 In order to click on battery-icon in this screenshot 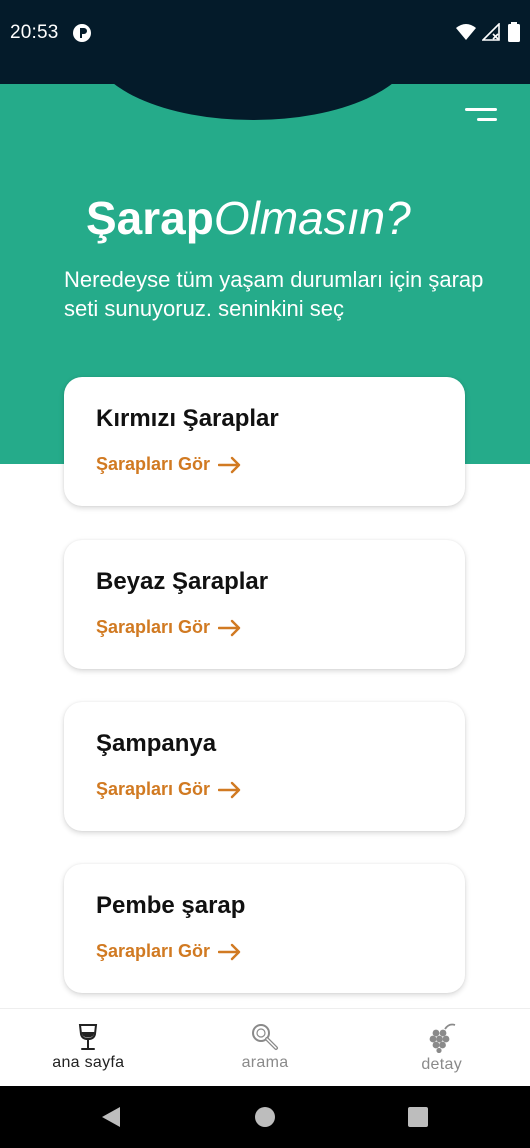, I will do `click(514, 32)`.